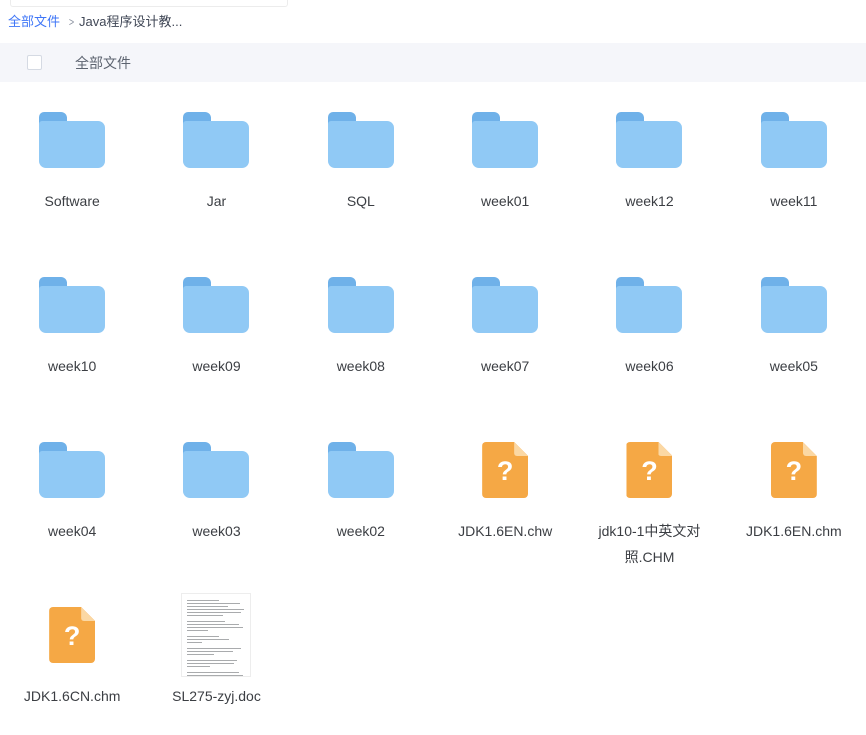  What do you see at coordinates (361, 177) in the screenshot?
I see `folder-item: SQL` at bounding box center [361, 177].